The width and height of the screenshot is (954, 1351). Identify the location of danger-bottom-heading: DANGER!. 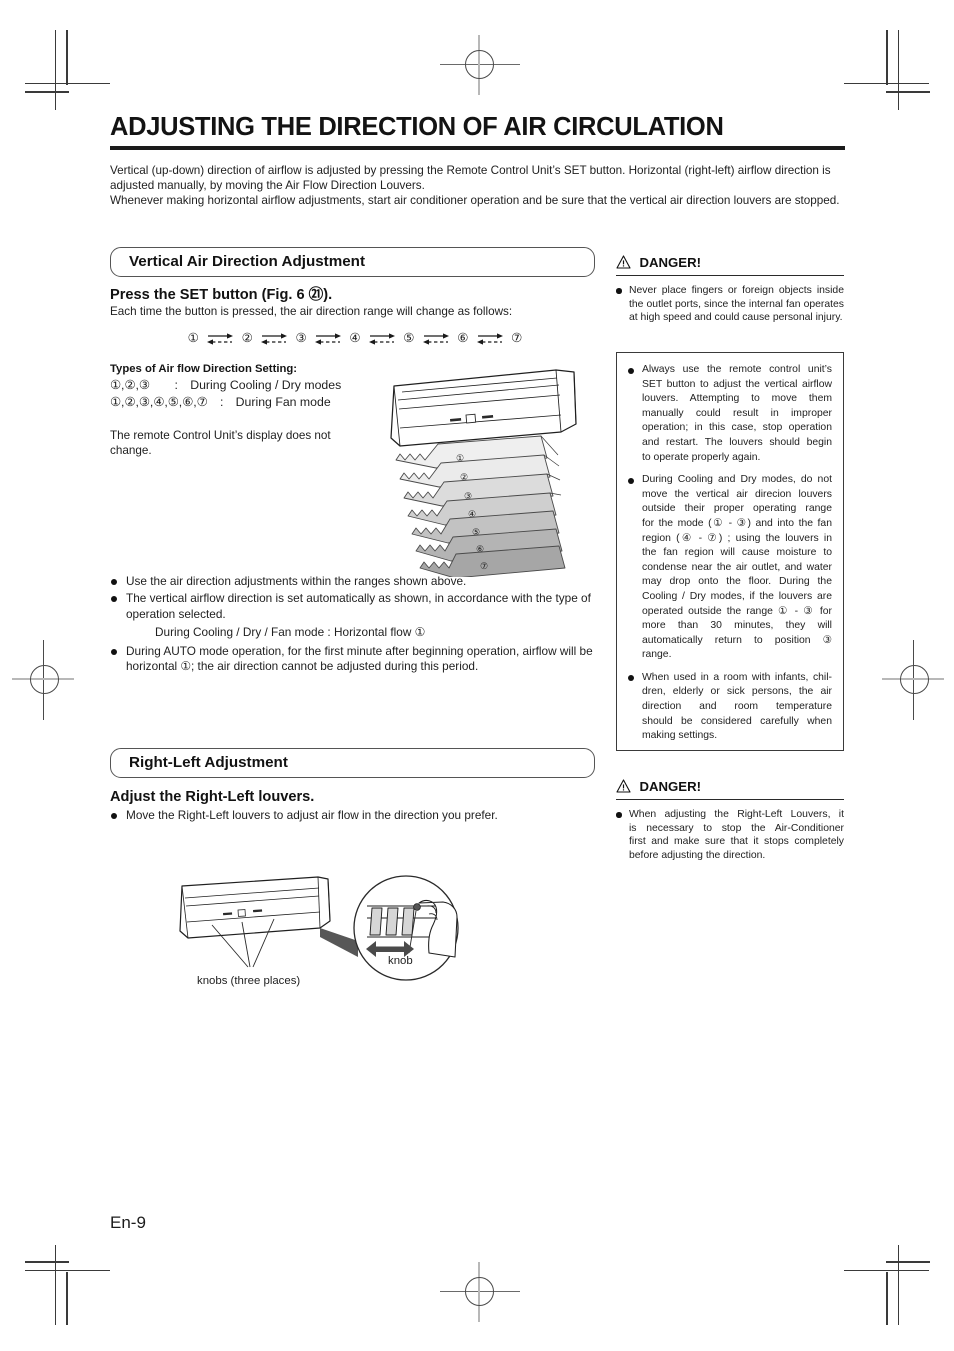
(731, 787).